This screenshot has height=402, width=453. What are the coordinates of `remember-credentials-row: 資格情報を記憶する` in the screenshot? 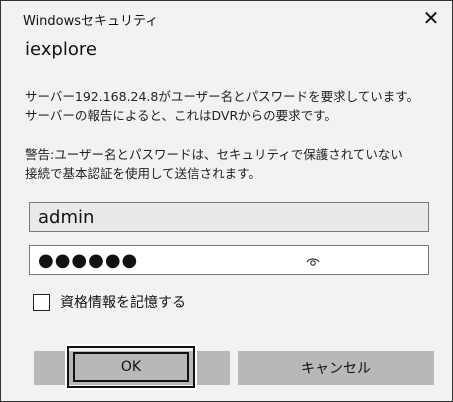 It's located at (109, 302).